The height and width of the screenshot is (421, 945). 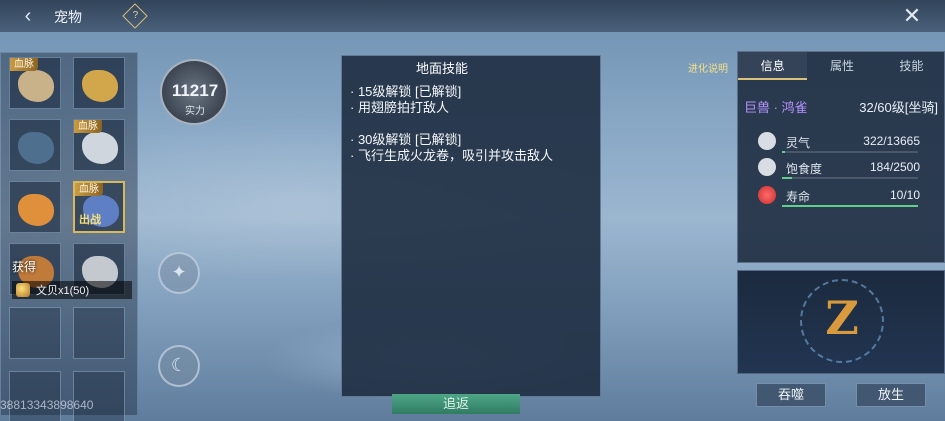 What do you see at coordinates (773, 66) in the screenshot?
I see `tab-info: 信息` at bounding box center [773, 66].